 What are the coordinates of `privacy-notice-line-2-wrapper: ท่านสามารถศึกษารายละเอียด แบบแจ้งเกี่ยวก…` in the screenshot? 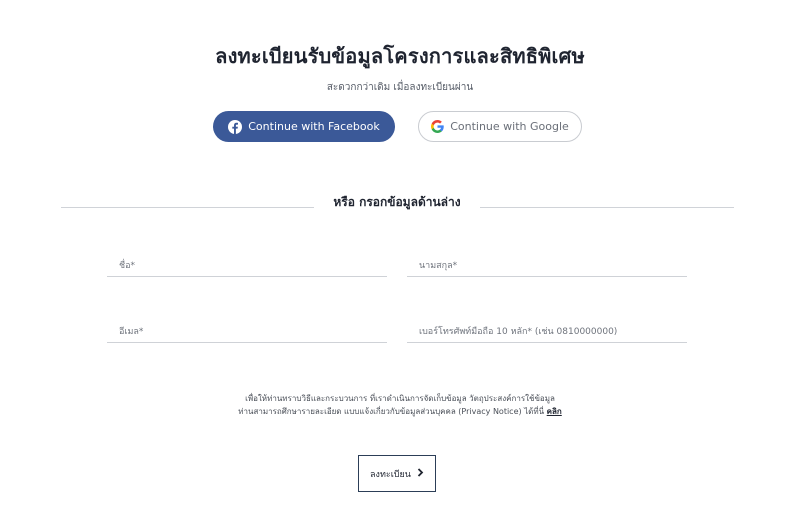 It's located at (400, 411).